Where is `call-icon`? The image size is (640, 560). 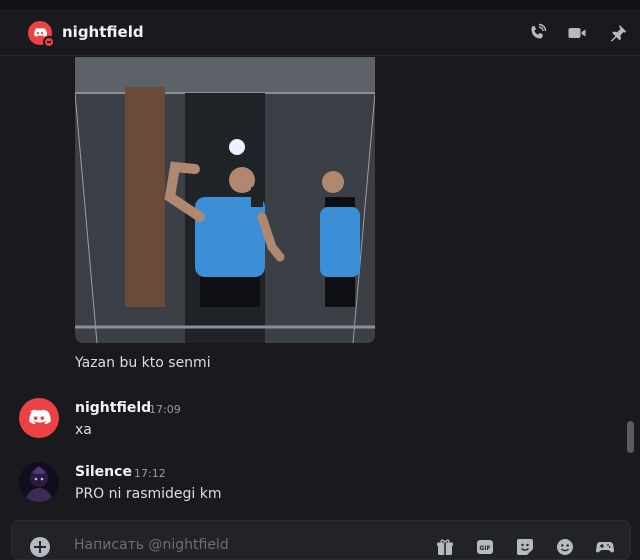 call-icon is located at coordinates (537, 33).